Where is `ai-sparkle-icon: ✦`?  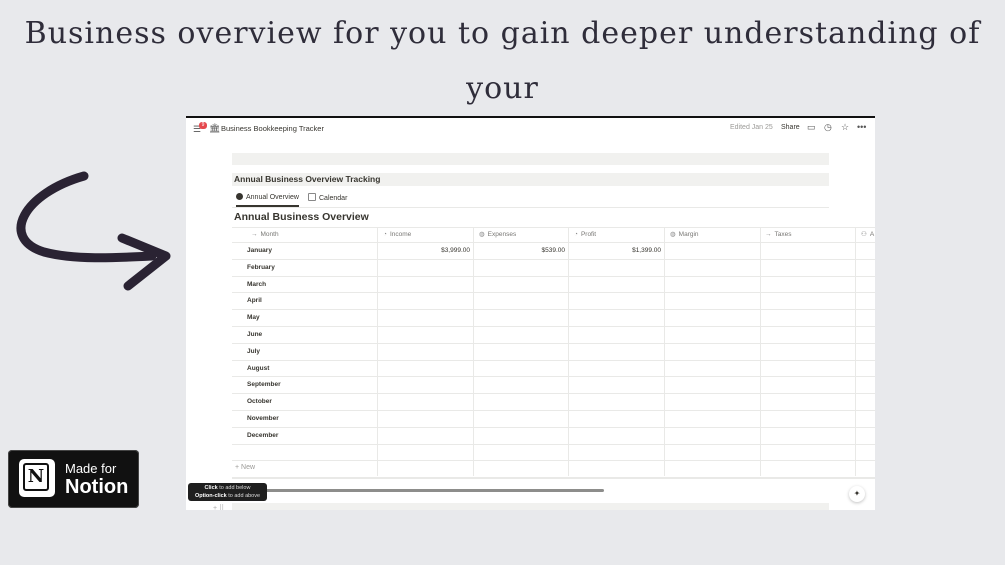
ai-sparkle-icon: ✦ is located at coordinates (857, 494).